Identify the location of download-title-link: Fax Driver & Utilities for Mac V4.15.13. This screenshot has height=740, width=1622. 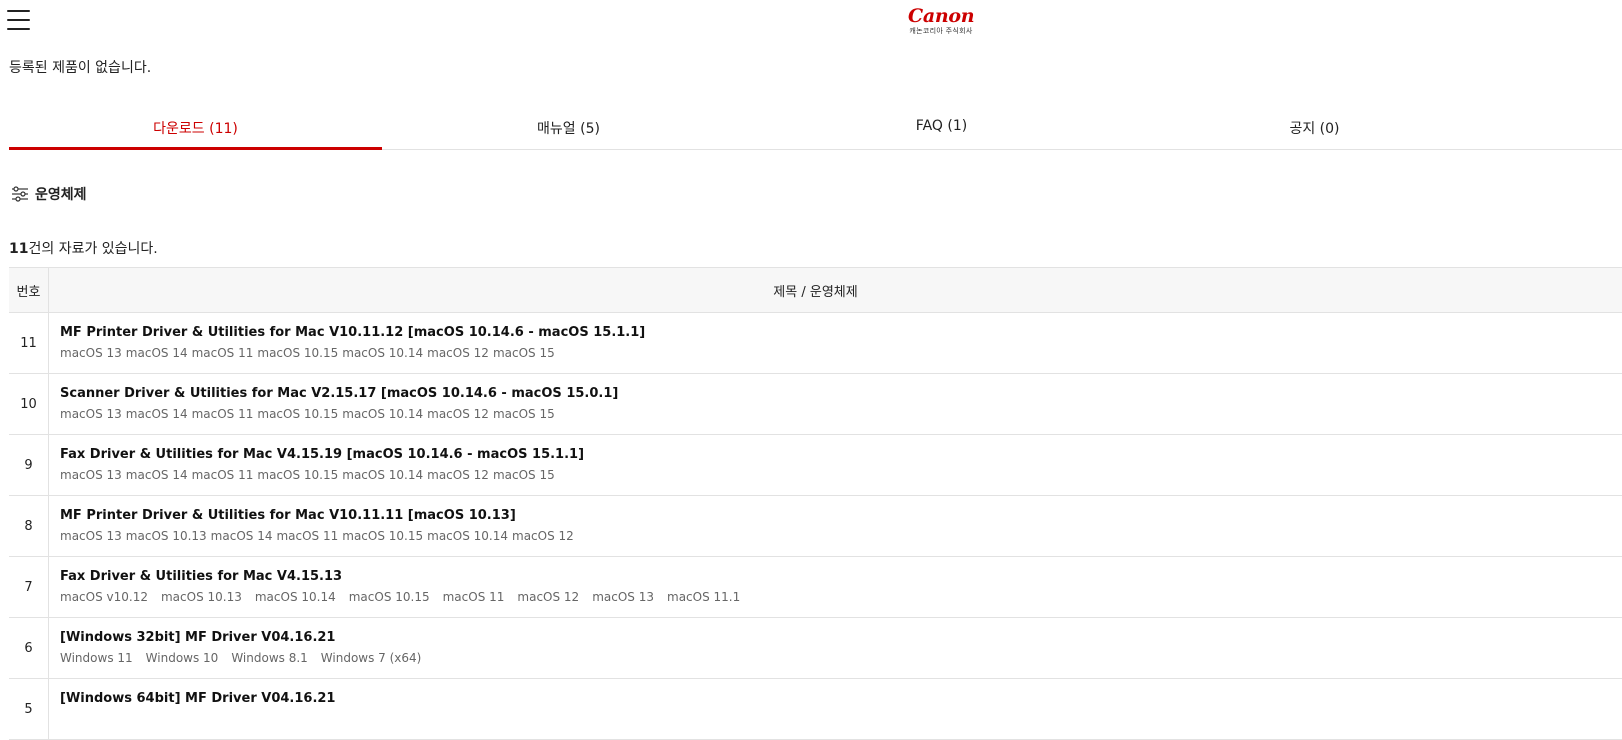
(841, 577).